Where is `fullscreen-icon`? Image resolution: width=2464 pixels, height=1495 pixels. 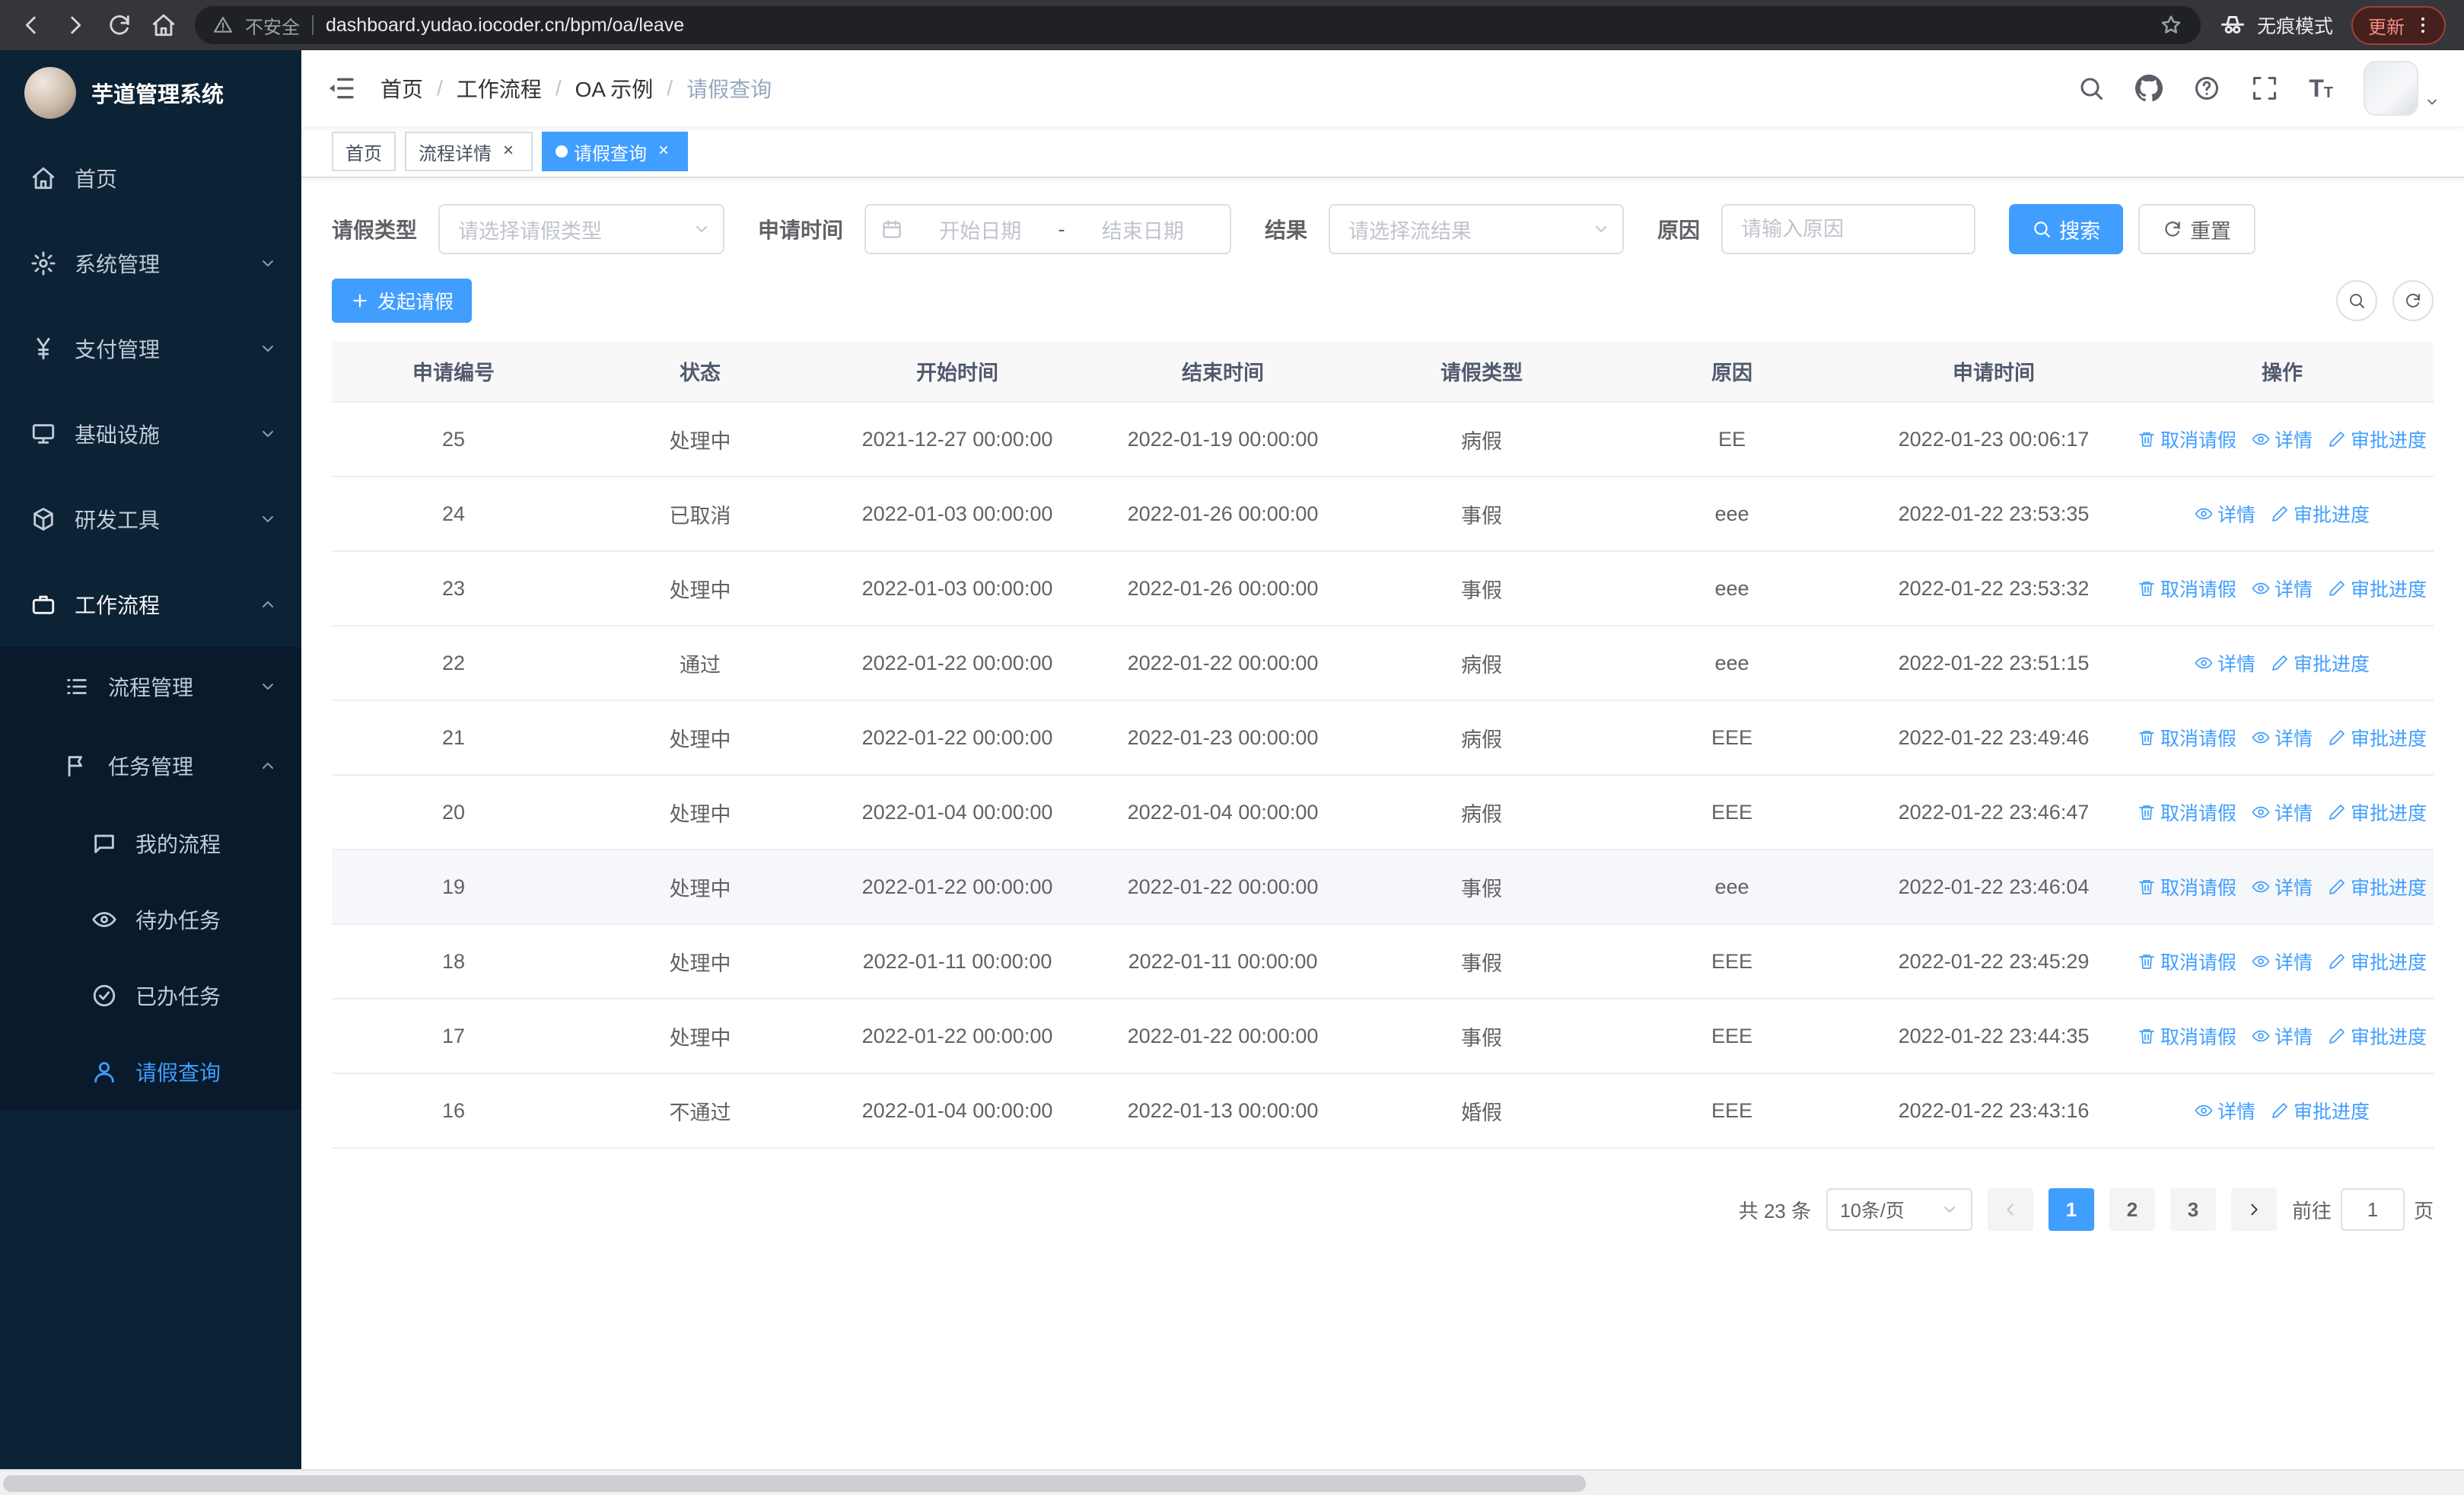
fullscreen-icon is located at coordinates (2264, 89).